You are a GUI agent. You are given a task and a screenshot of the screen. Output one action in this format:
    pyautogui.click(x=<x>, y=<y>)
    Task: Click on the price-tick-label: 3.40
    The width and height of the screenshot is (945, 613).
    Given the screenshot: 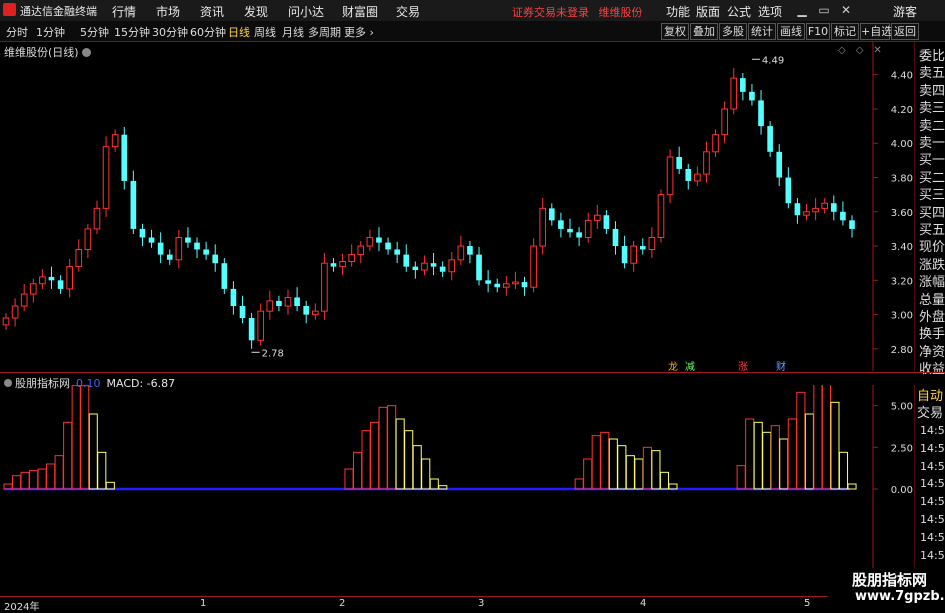 What is the action you would take?
    pyautogui.click(x=902, y=247)
    